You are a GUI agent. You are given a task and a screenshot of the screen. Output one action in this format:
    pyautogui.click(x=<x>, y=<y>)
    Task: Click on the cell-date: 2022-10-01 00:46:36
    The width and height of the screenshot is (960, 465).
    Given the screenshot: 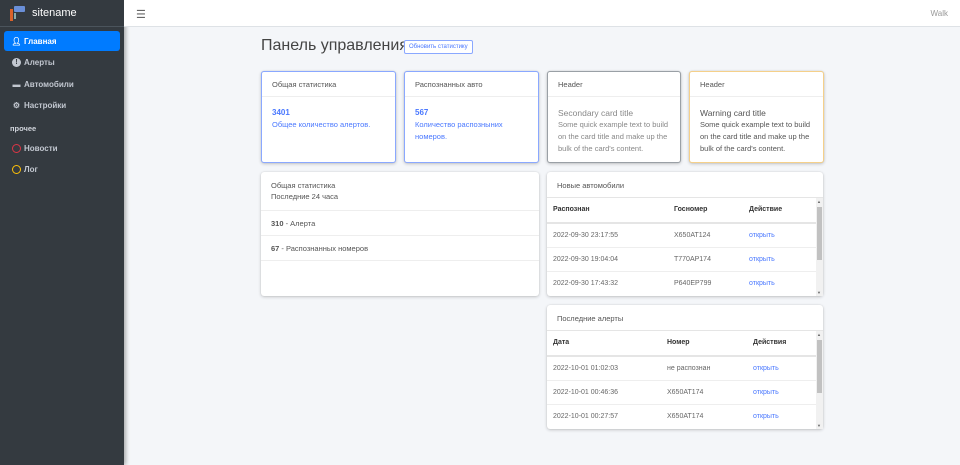 What is the action you would take?
    pyautogui.click(x=604, y=392)
    